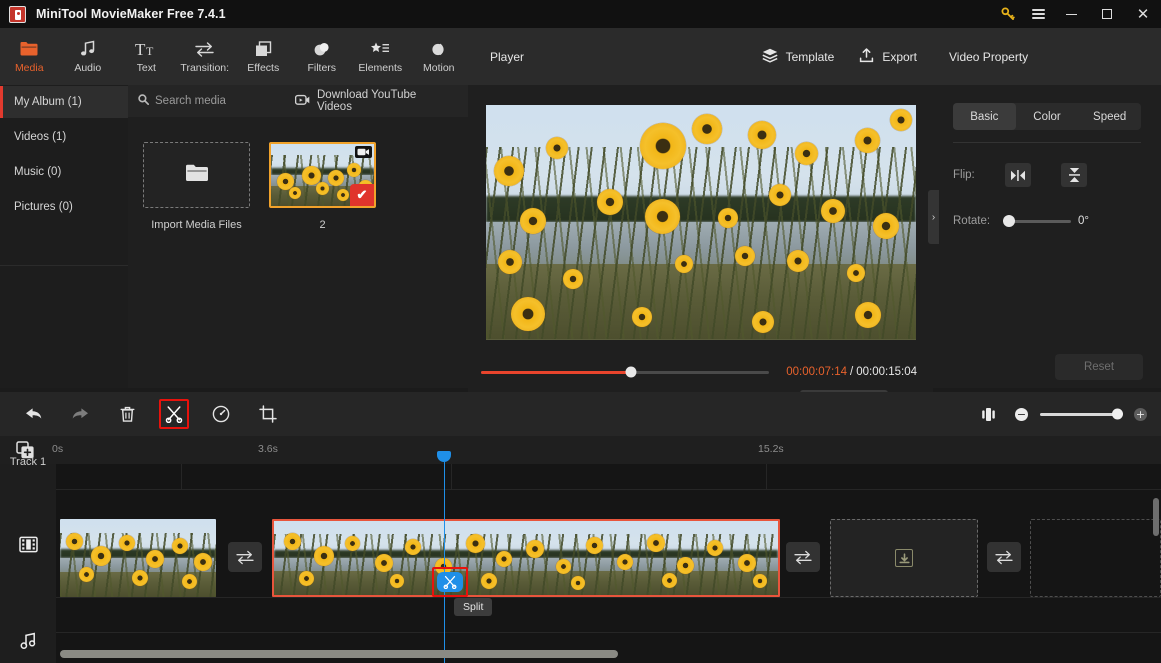 The width and height of the screenshot is (1161, 663). What do you see at coordinates (1038, 14) in the screenshot?
I see `menu-icon` at bounding box center [1038, 14].